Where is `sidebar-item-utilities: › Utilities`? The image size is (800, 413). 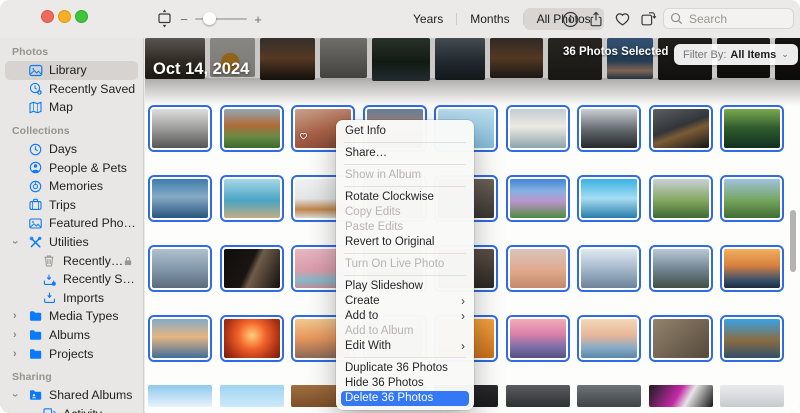
sidebar-item-utilities: › Utilities is located at coordinates (71, 242).